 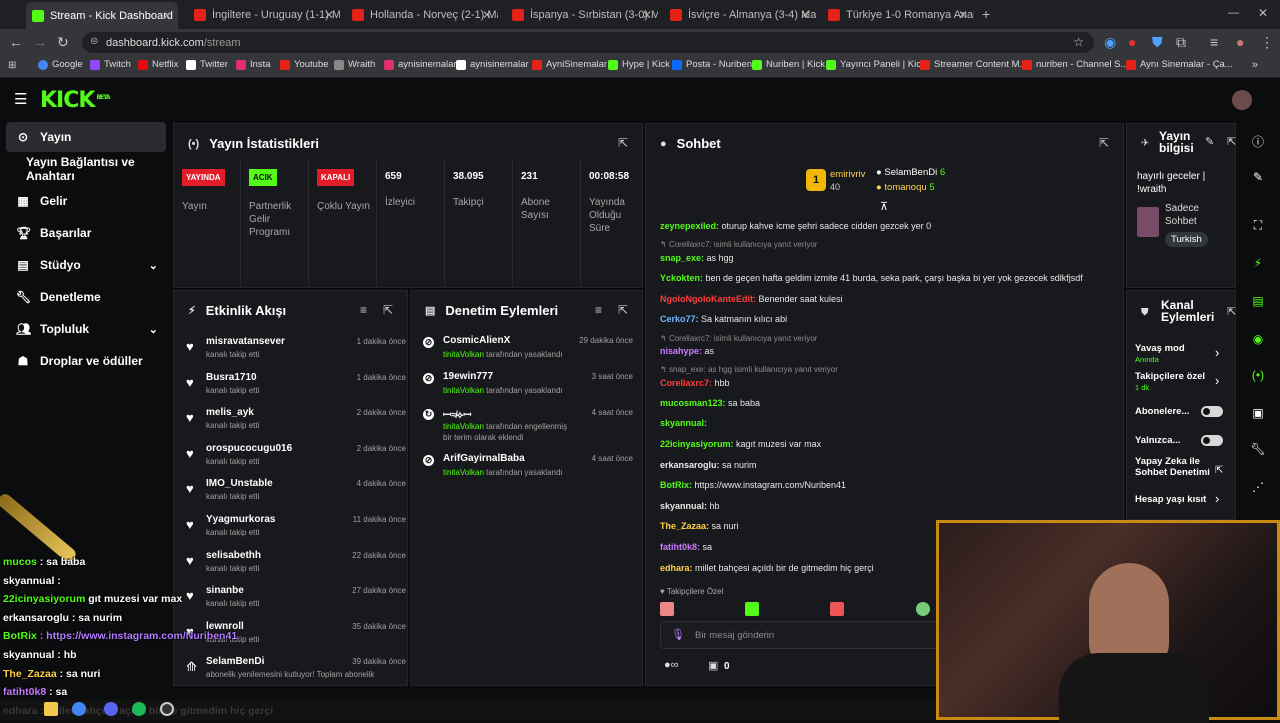 I want to click on wrench-icon: 🔧︎, so click(x=1258, y=449).